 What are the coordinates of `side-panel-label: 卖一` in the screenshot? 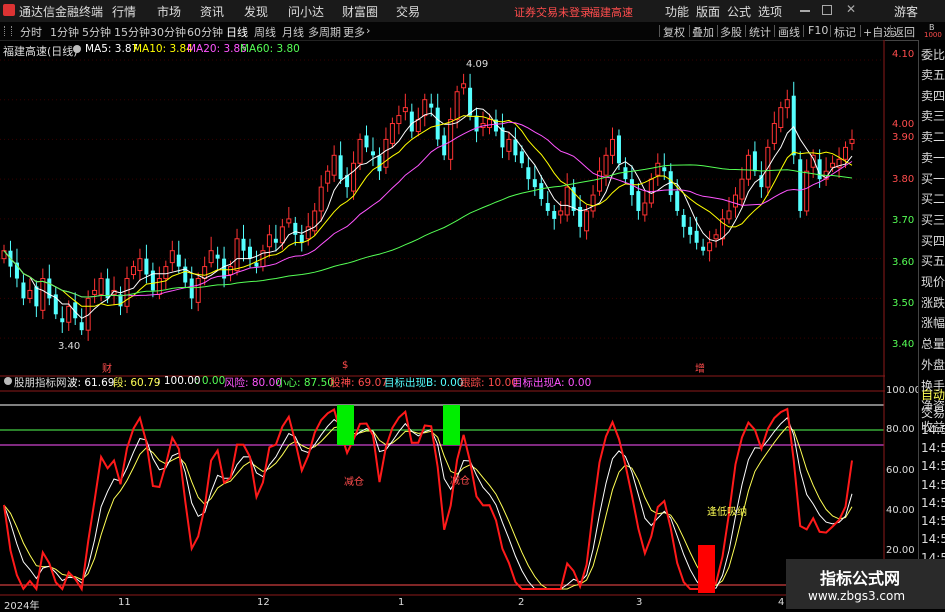 It's located at (933, 157).